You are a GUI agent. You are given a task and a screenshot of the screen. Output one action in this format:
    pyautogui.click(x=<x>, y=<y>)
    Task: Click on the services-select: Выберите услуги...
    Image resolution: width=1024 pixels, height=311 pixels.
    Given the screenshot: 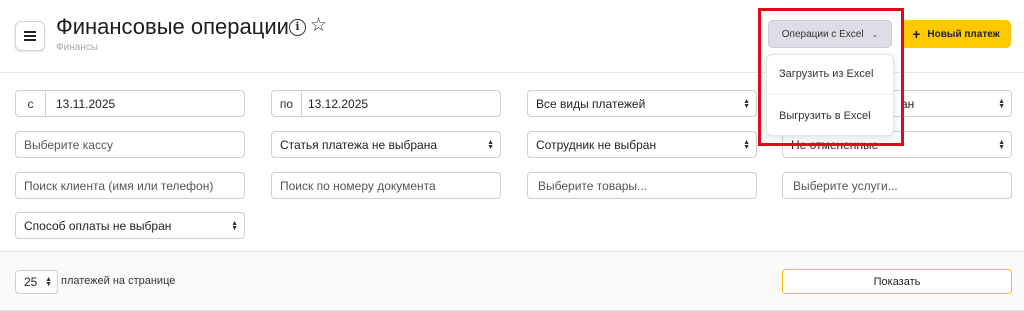 What is the action you would take?
    pyautogui.click(x=897, y=185)
    